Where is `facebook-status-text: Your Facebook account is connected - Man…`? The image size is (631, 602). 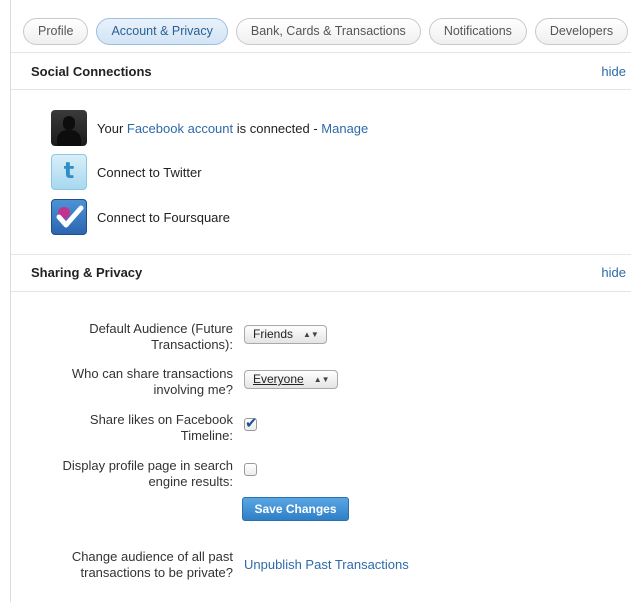
facebook-status-text: Your Facebook account is connected - Man… is located at coordinates (233, 128).